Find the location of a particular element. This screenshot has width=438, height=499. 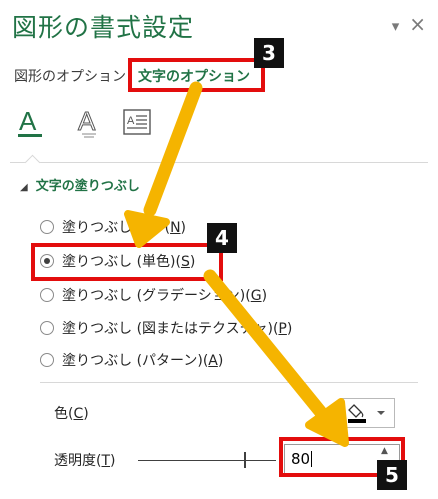

text-fill-outline-icon: A is located at coordinates (31, 123).